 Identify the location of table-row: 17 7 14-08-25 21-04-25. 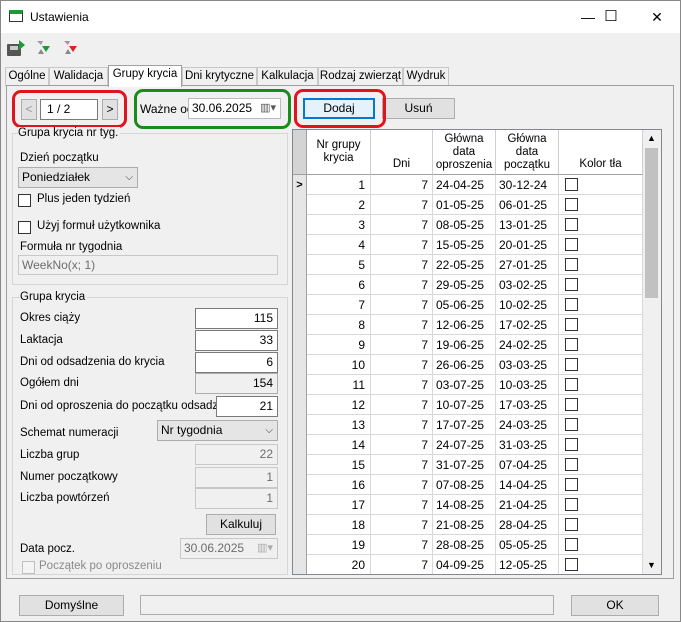
(468, 505).